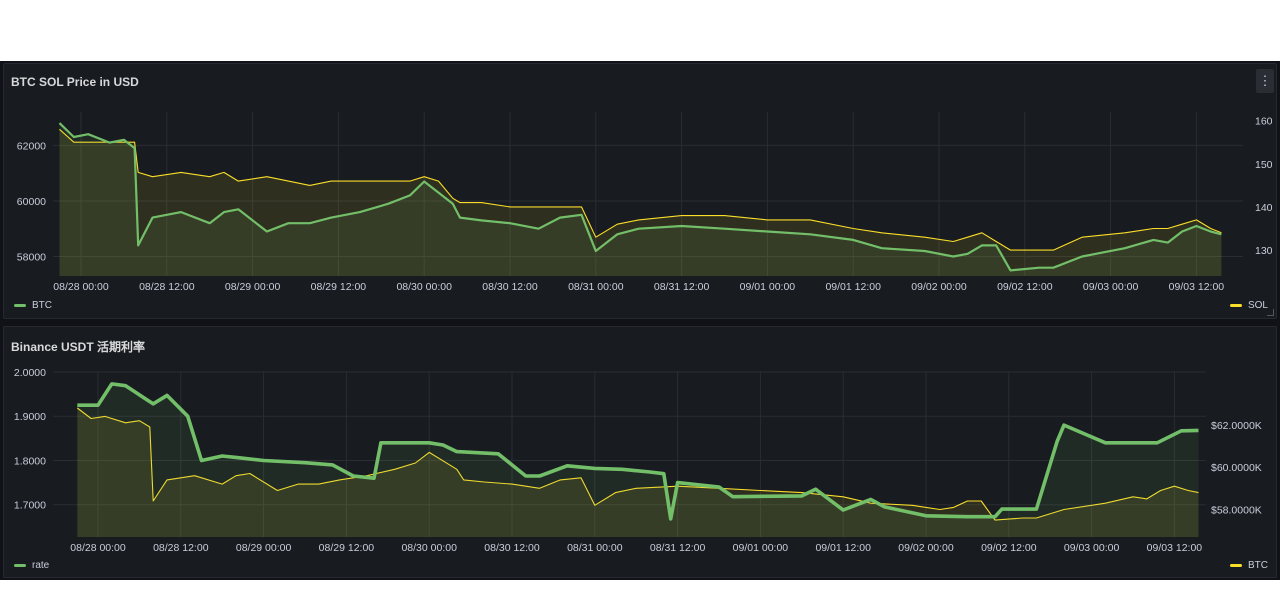 Image resolution: width=1280 pixels, height=610 pixels. I want to click on y-tick-label-left: 60000, so click(31, 202).